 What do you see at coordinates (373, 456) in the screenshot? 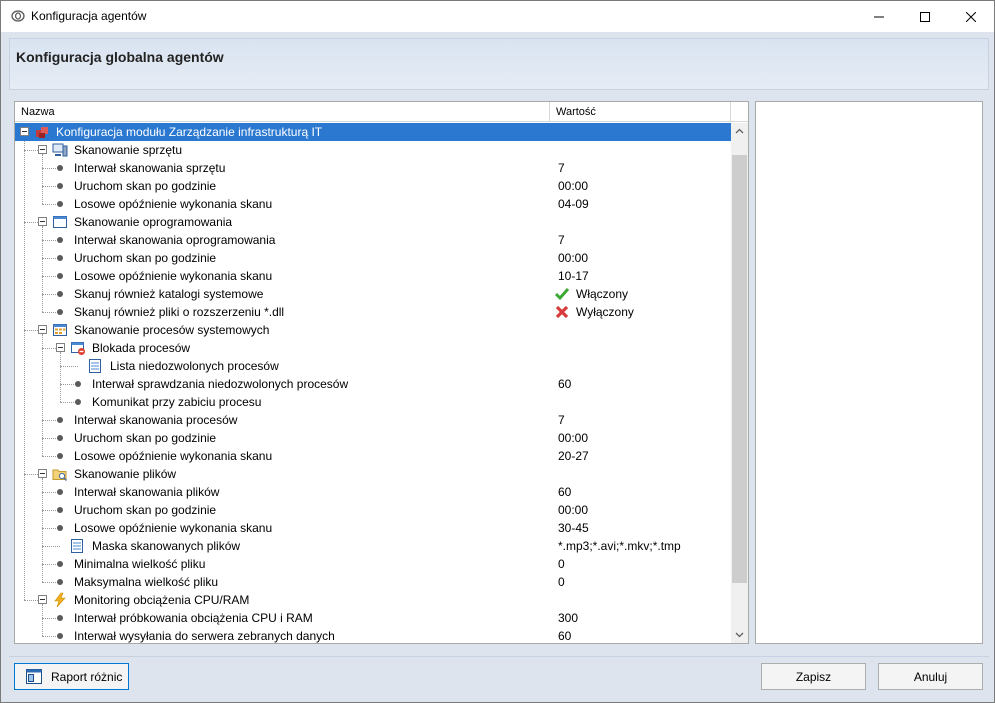
I see `tree-setting-row: Losowe opóźnienie wykonania skanu 20-27` at bounding box center [373, 456].